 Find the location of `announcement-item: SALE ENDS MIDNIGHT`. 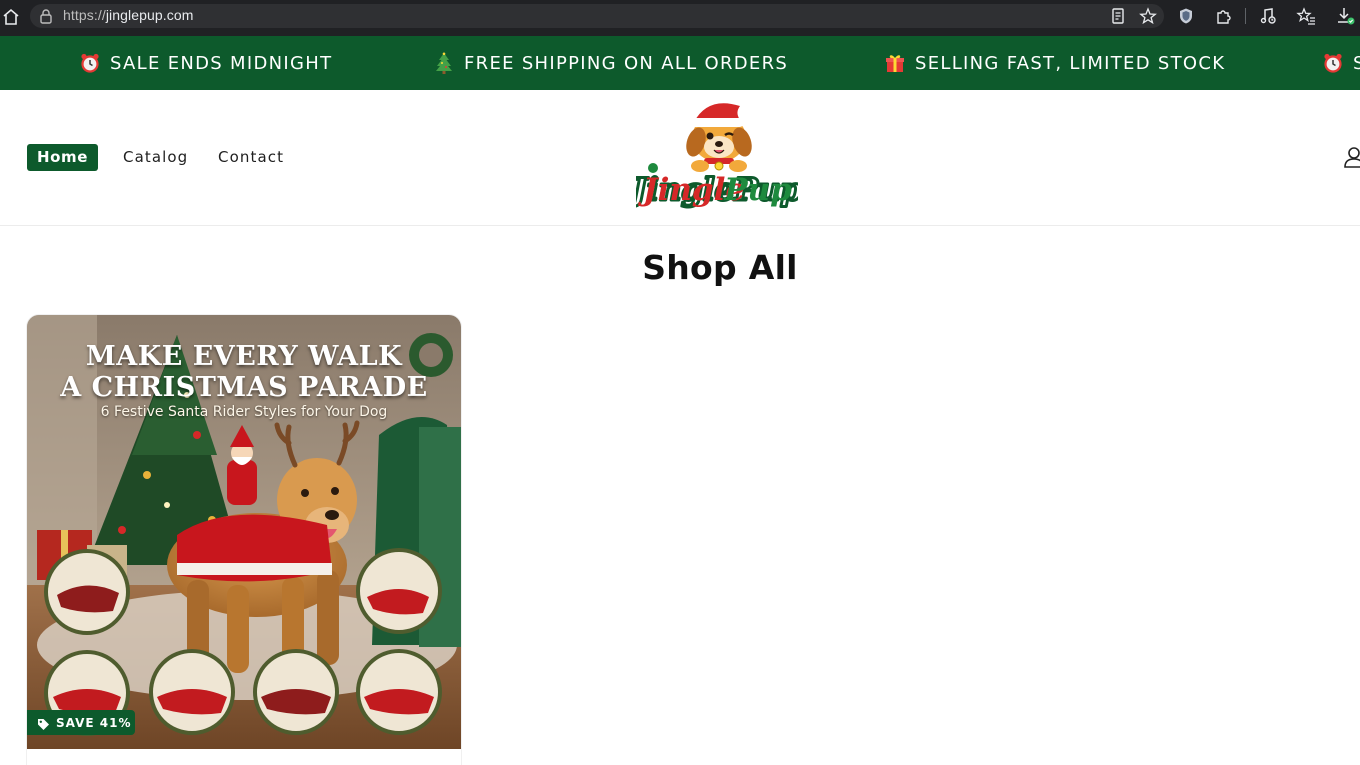

announcement-item: SALE ENDS MIDNIGHT is located at coordinates (205, 63).